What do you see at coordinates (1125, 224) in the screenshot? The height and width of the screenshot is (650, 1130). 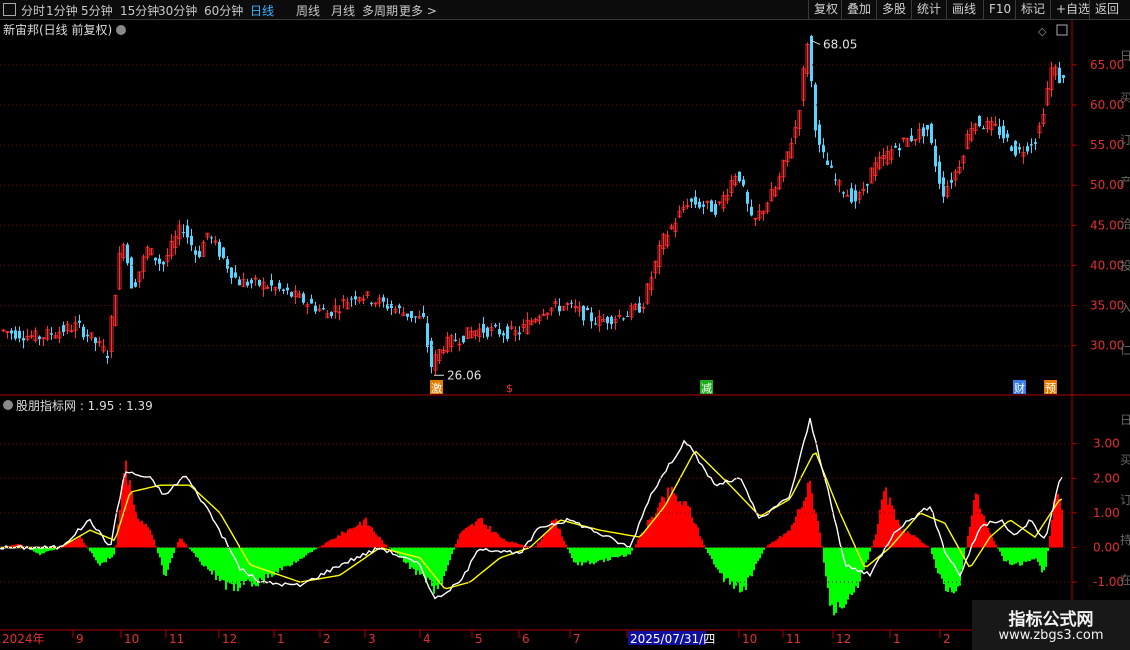 I see `right-axis-partial: 洽` at bounding box center [1125, 224].